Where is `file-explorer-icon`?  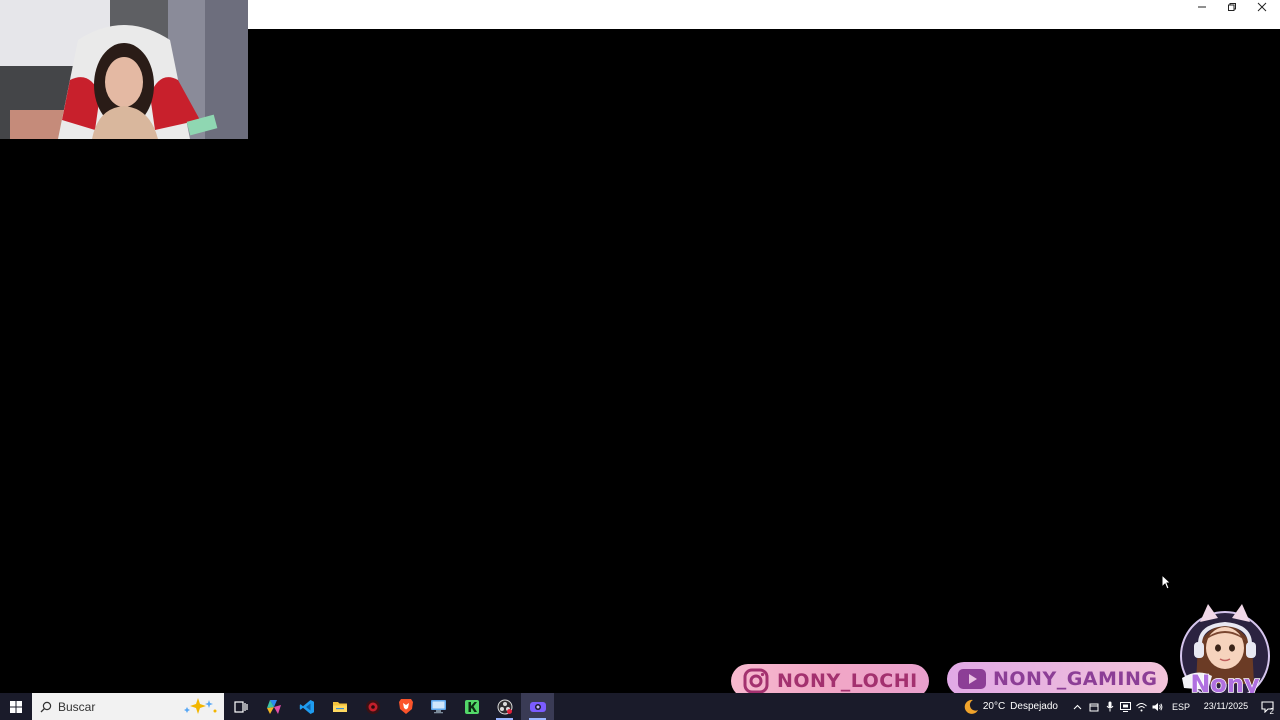
file-explorer-icon is located at coordinates (339, 706).